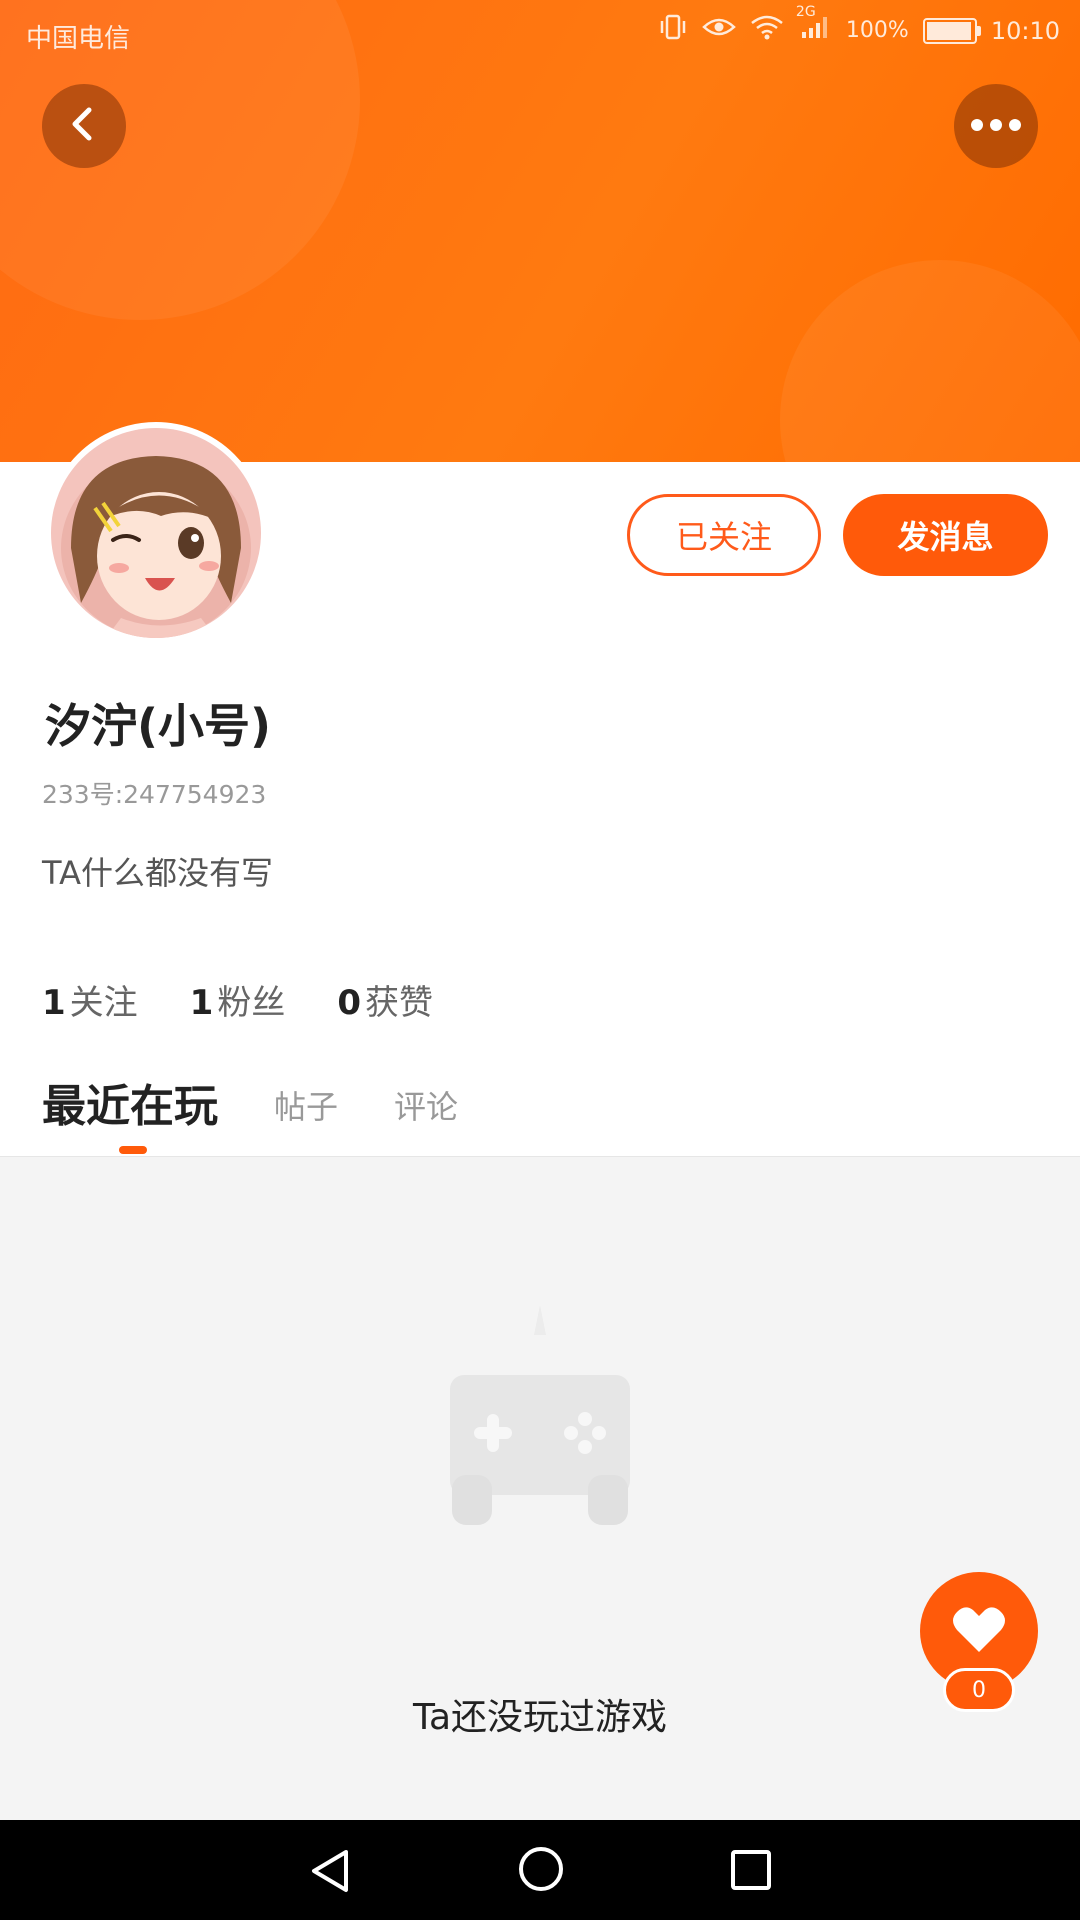 This screenshot has height=1920, width=1080. I want to click on stat-label: 获赞, so click(399, 1003).